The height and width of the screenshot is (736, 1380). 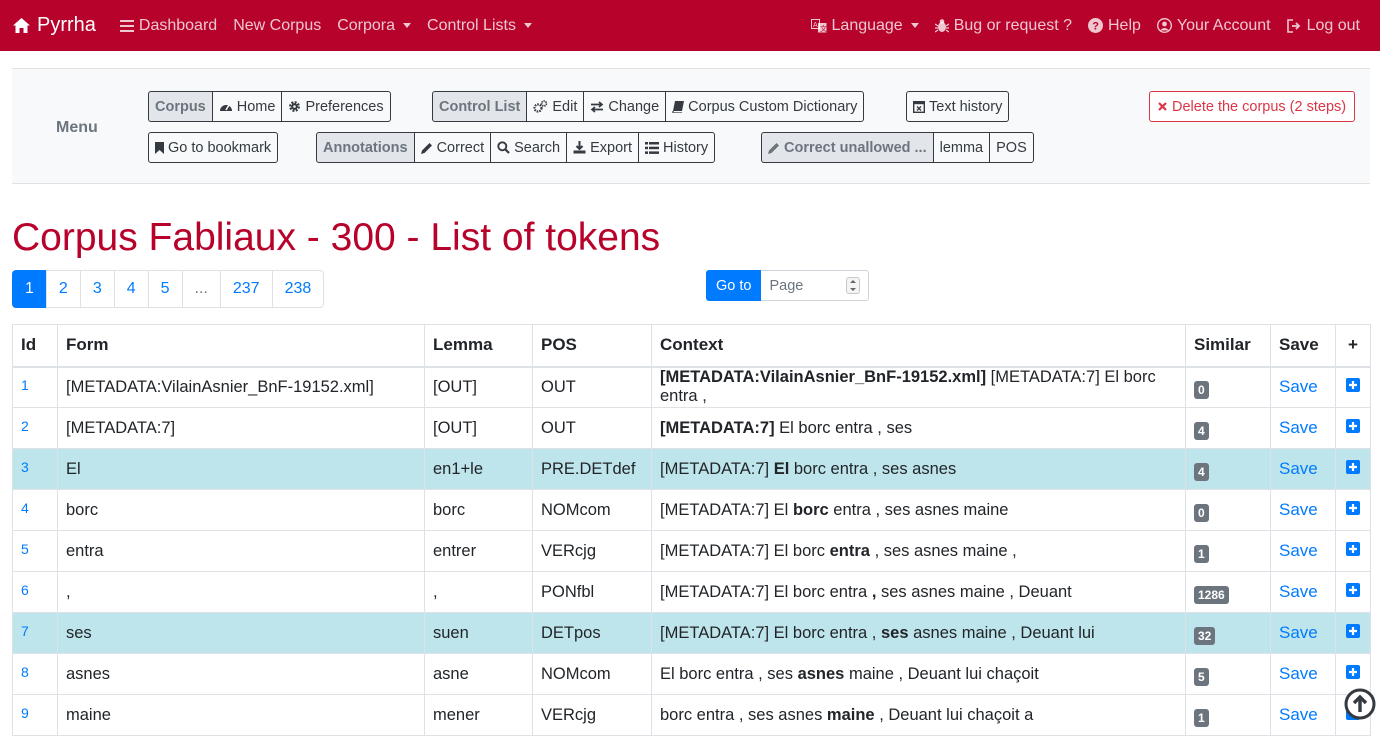 I want to click on nav-account: Your Account, so click(x=1213, y=26).